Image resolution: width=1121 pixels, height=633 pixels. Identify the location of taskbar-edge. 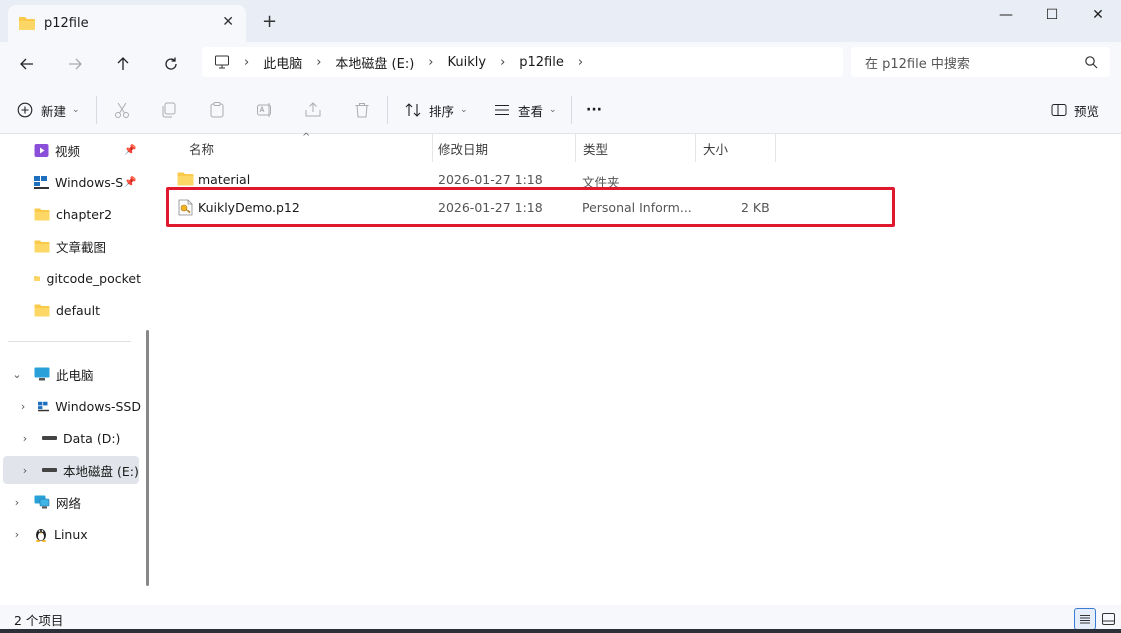
(560, 631).